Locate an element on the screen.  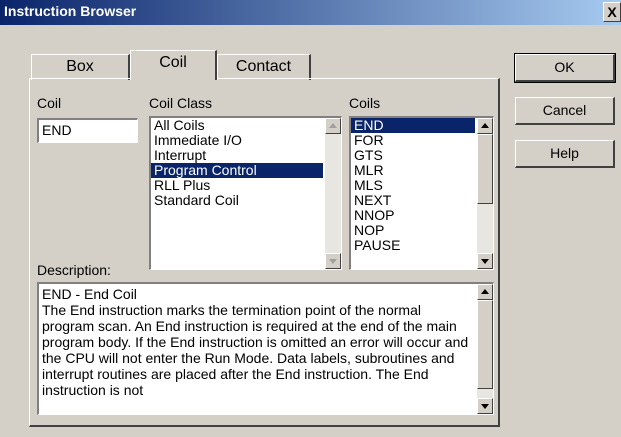
cancel-button: Cancel is located at coordinates (565, 111).